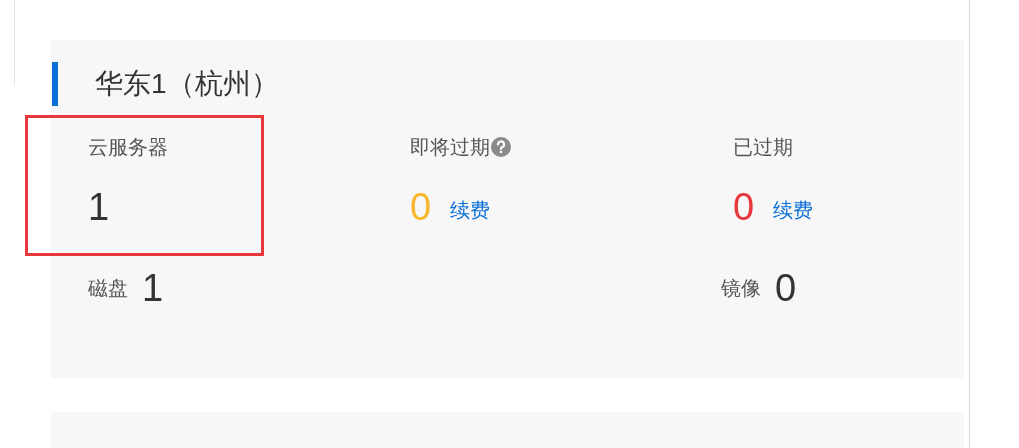 The width and height of the screenshot is (1019, 448). I want to click on accent-bar, so click(55, 84).